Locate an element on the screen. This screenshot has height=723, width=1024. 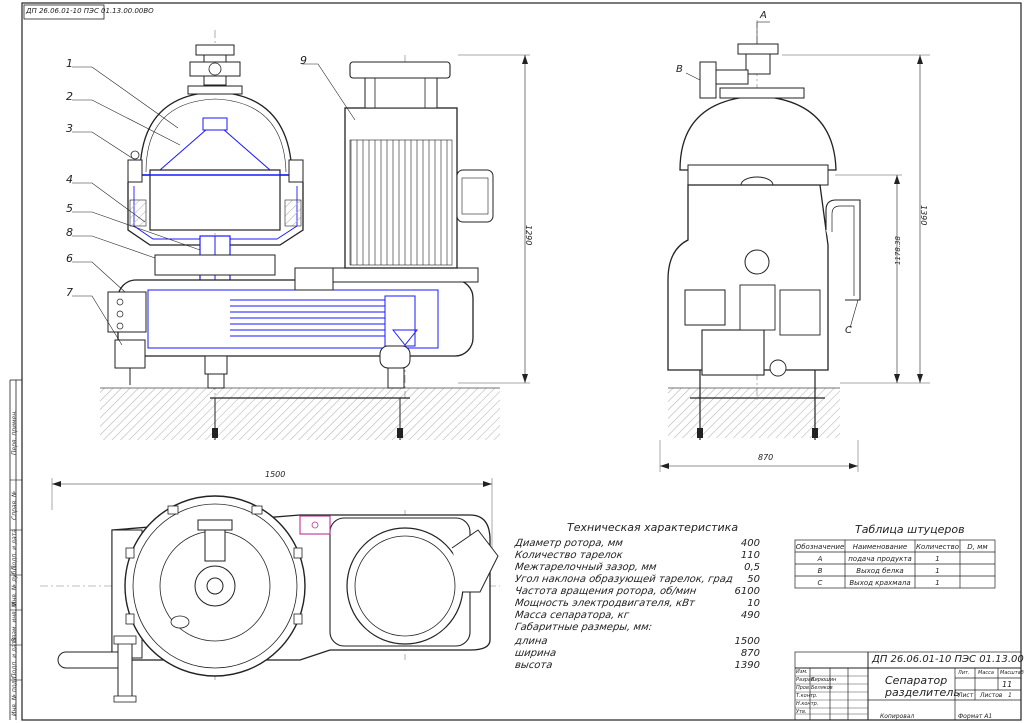
spec-name: Межтарелочный зазор, мм is located at coordinates (586, 567).